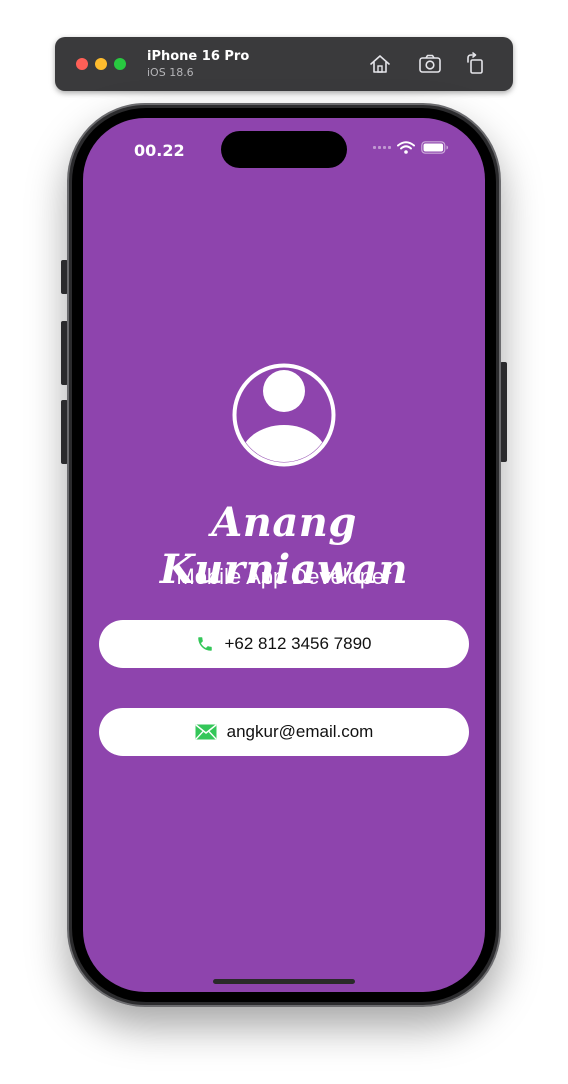  I want to click on os-version: iOS 18.6, so click(170, 72).